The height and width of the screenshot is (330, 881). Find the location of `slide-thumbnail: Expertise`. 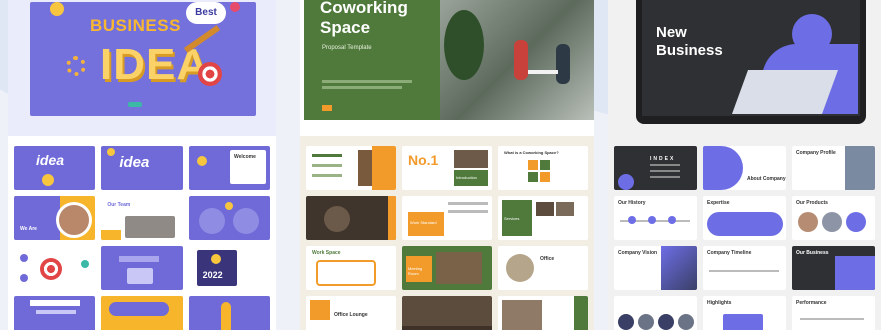

slide-thumbnail: Expertise is located at coordinates (744, 218).